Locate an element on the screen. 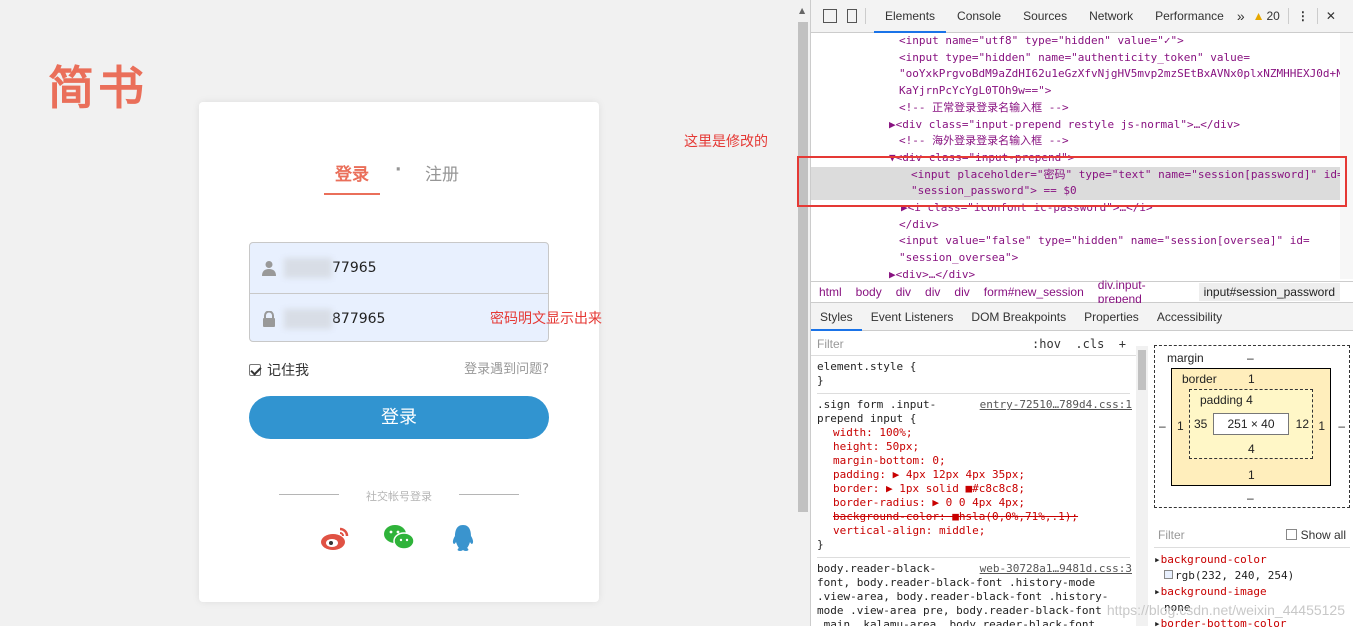 This screenshot has height=632, width=1353. warning-count: 20 is located at coordinates (1273, 16).